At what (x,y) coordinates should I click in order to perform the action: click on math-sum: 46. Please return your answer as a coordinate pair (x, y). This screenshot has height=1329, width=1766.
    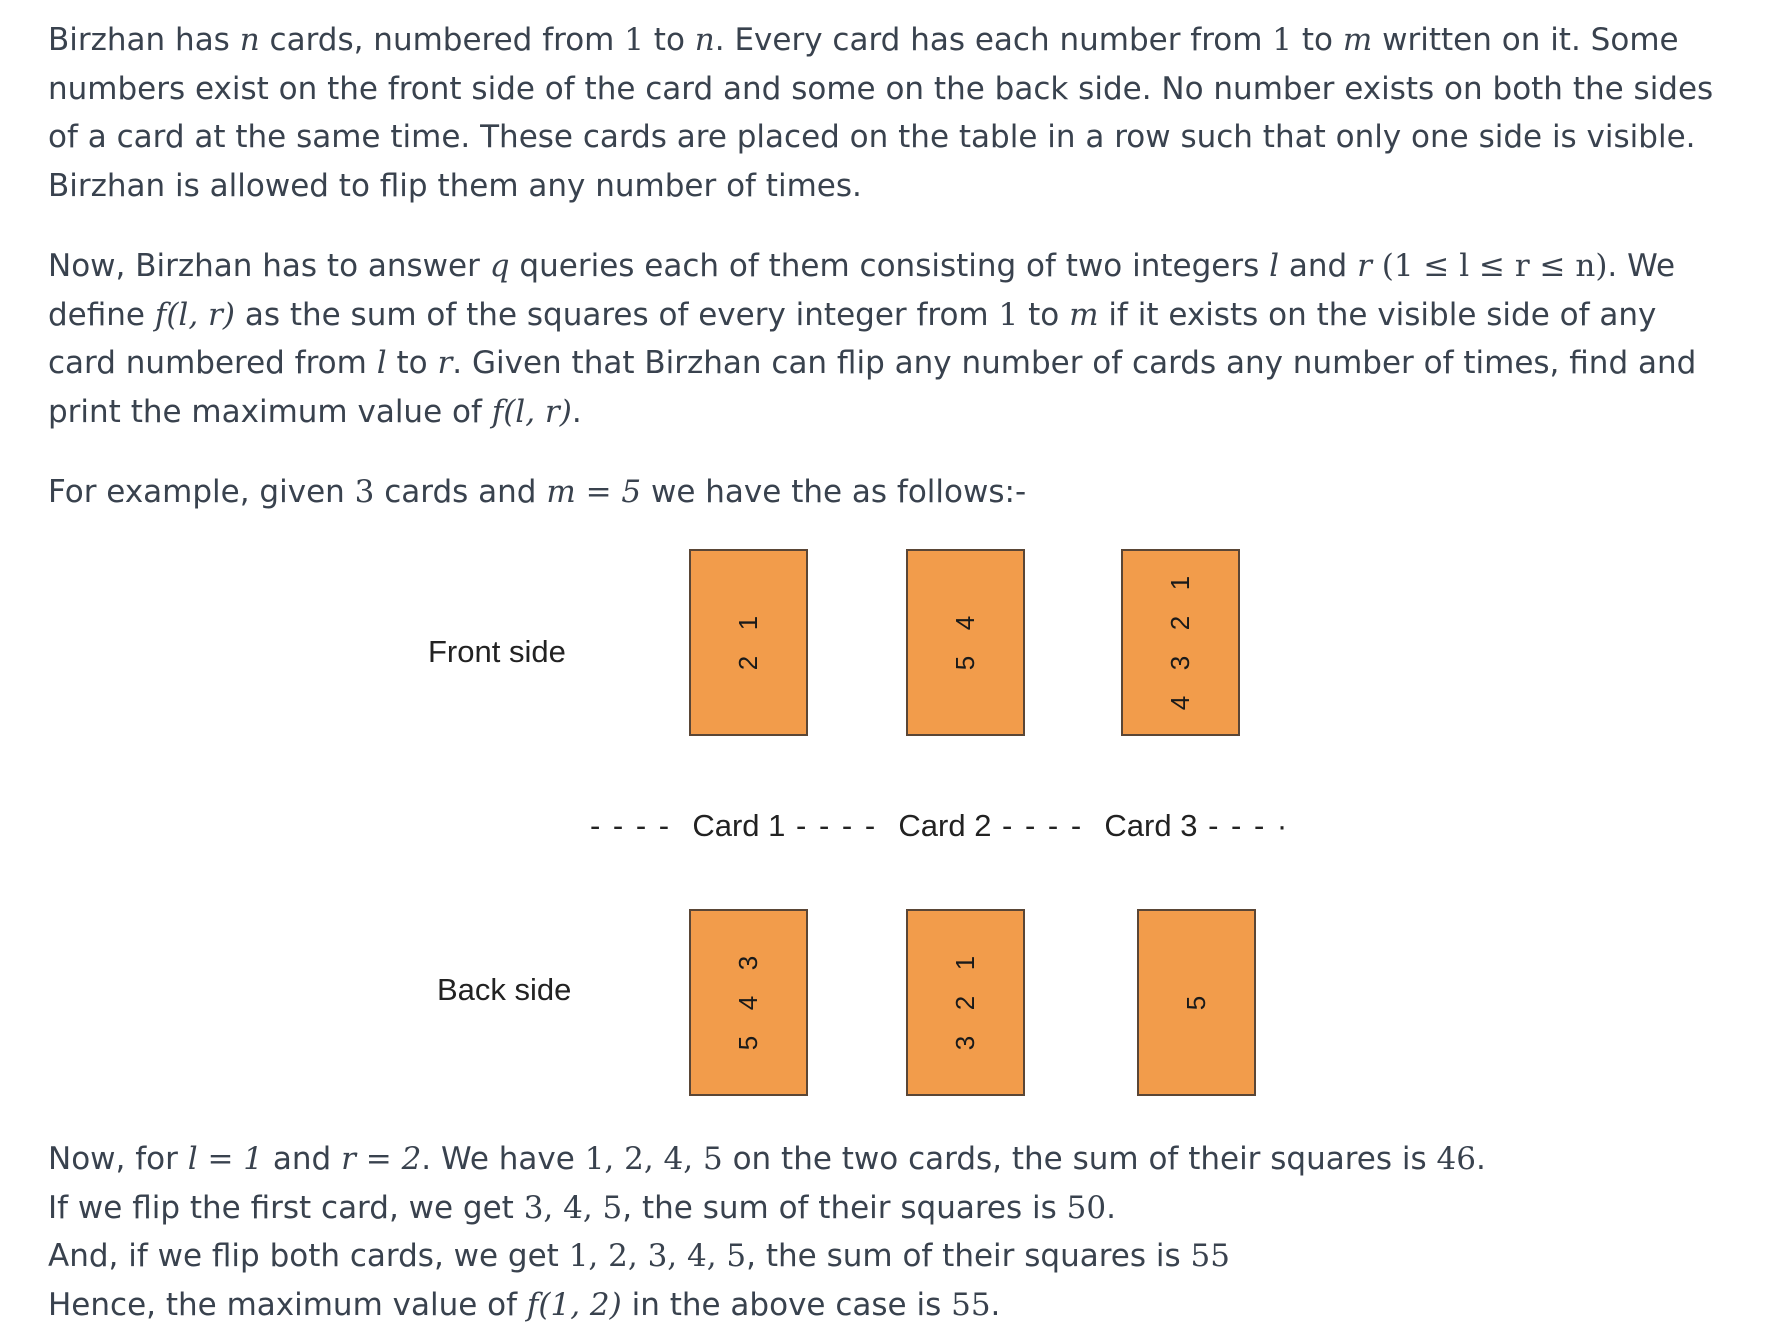
    Looking at the image, I should click on (1456, 1159).